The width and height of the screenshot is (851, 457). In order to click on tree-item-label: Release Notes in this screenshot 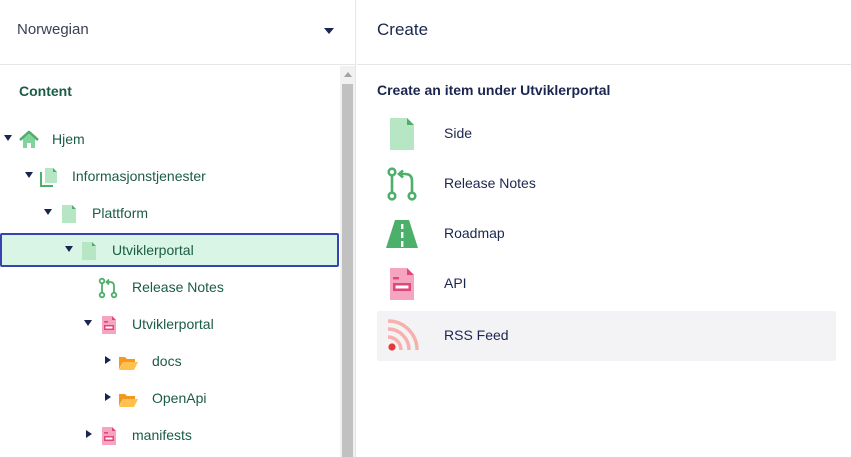, I will do `click(178, 287)`.